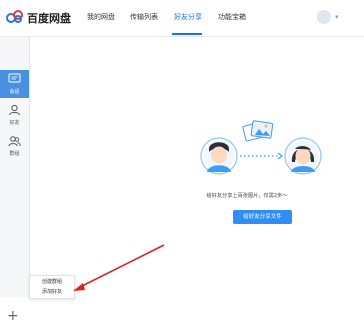  I want to click on sidebar-item-chat: 会话, so click(14, 84).